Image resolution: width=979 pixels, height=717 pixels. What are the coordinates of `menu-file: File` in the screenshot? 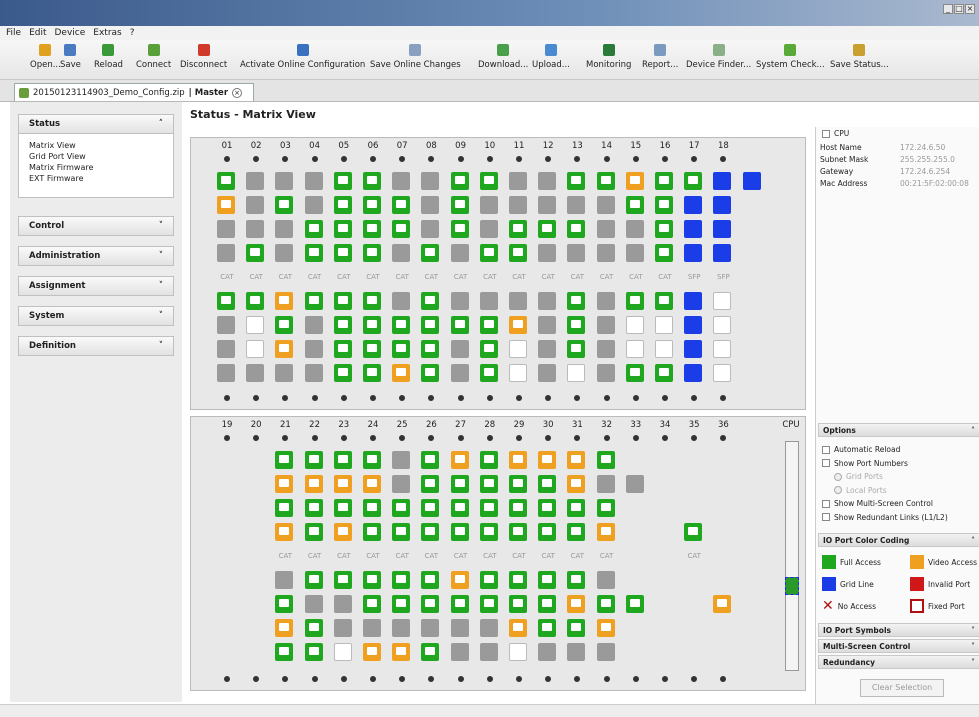 It's located at (13, 33).